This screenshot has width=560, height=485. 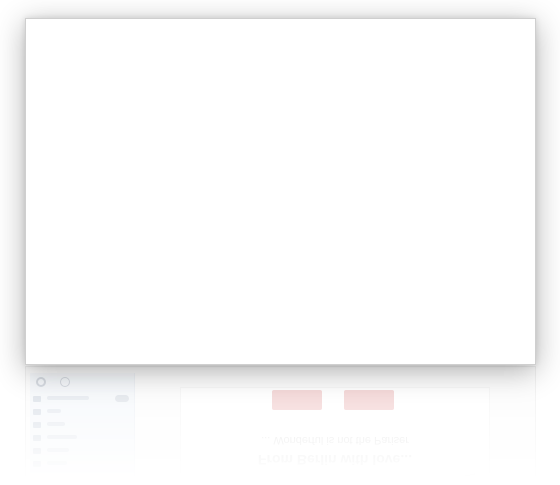 I want to click on count-badge, so click(x=122, y=398).